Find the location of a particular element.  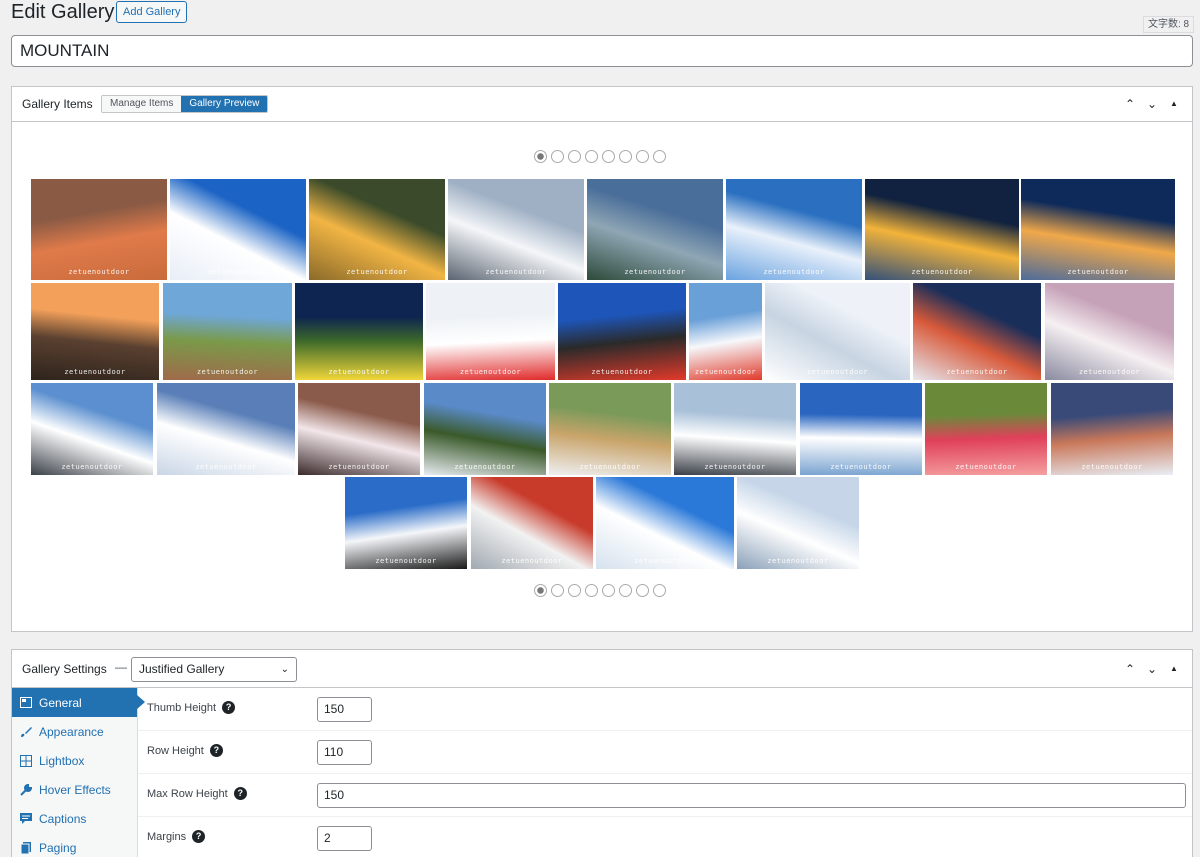

tab-manage-items: Manage Items is located at coordinates (142, 104).